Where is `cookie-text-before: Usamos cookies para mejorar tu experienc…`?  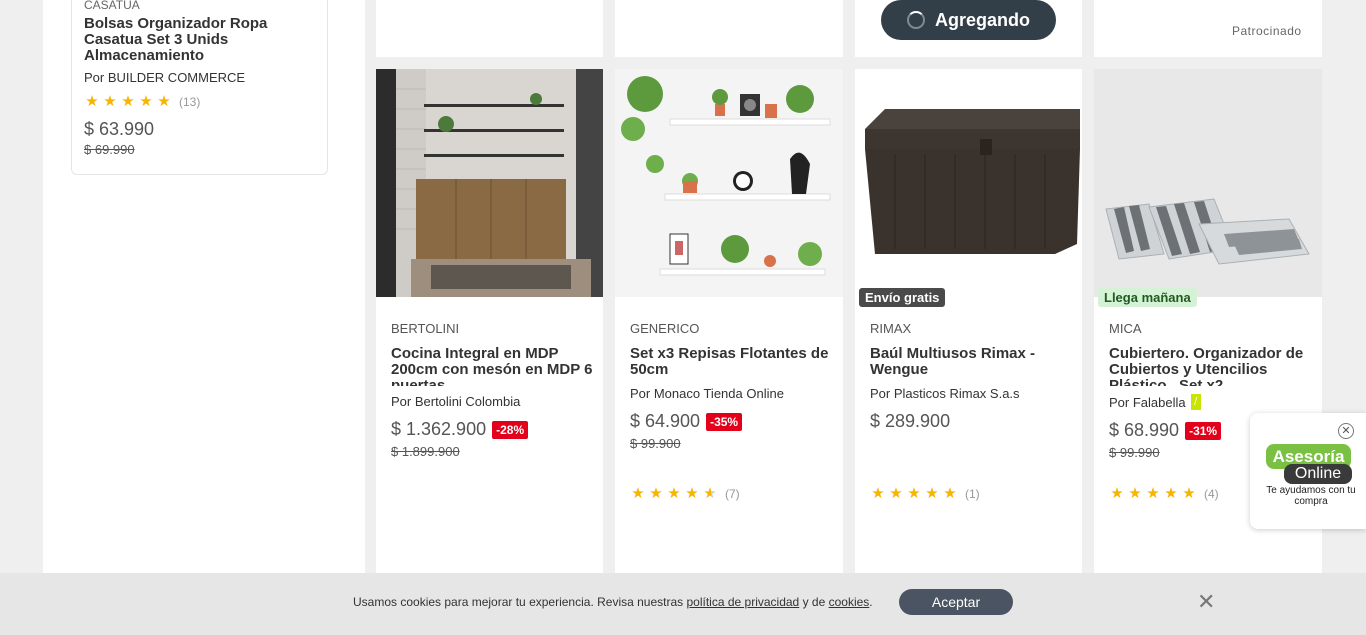
cookie-text-before: Usamos cookies para mejorar tu experienc… is located at coordinates (518, 602).